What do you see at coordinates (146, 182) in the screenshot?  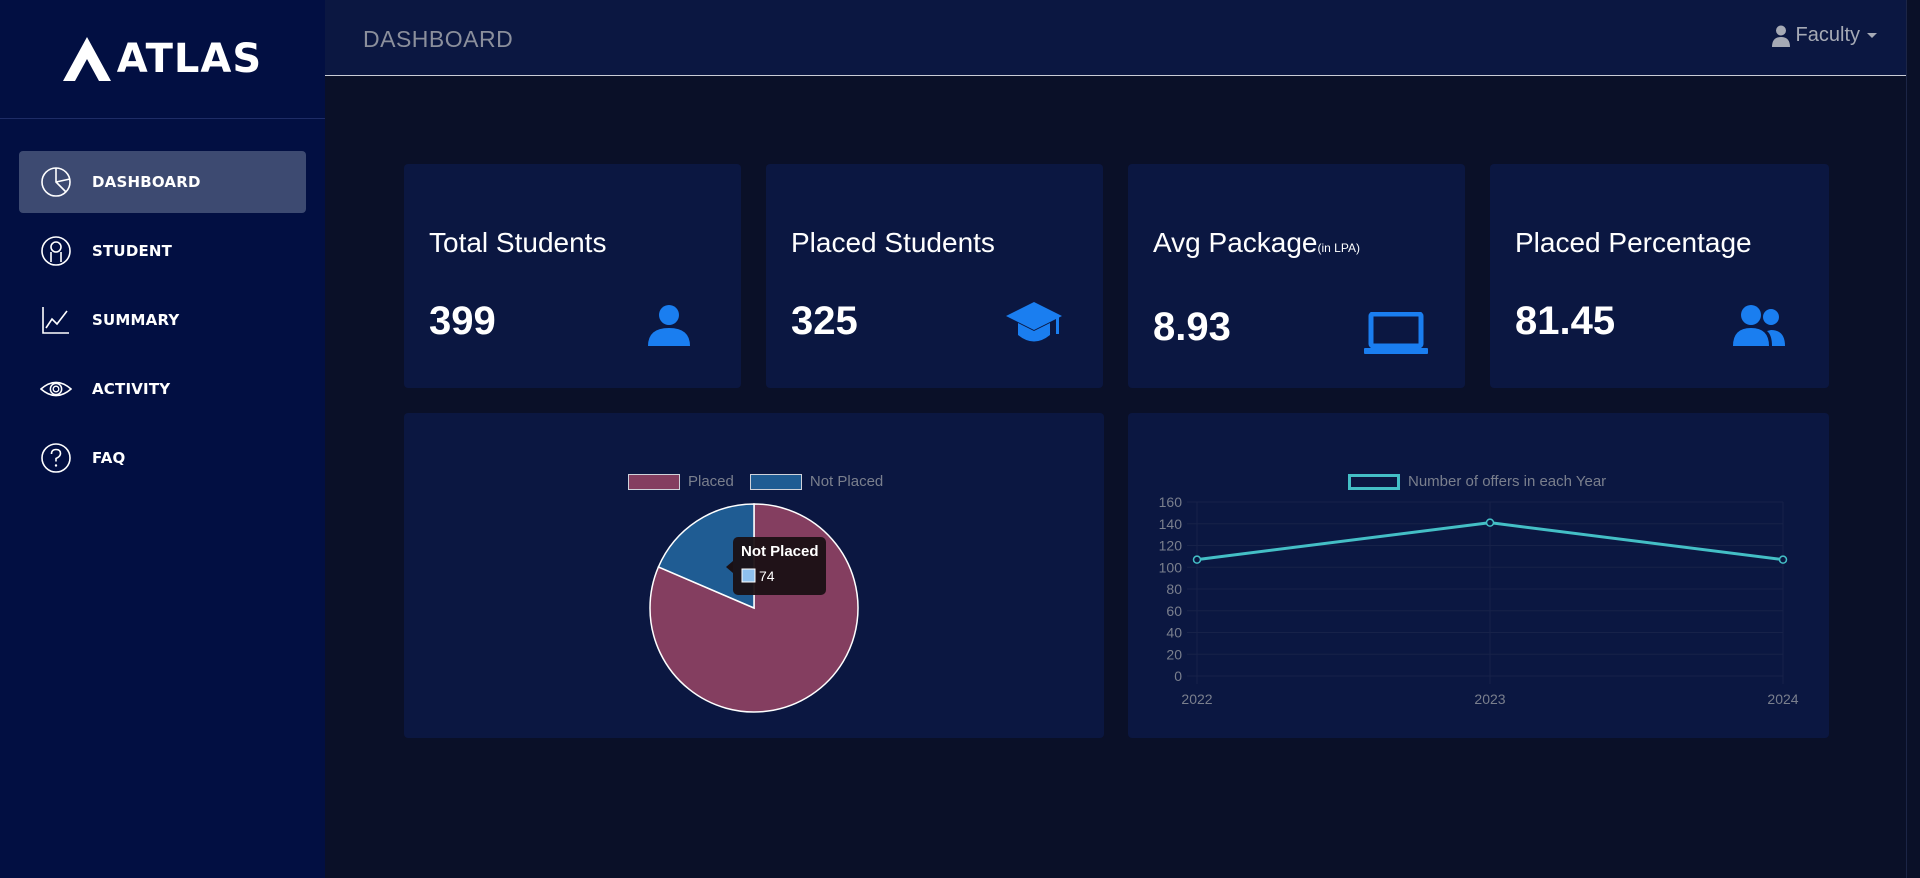 I see `sidebar-item-label: DASHBOARD` at bounding box center [146, 182].